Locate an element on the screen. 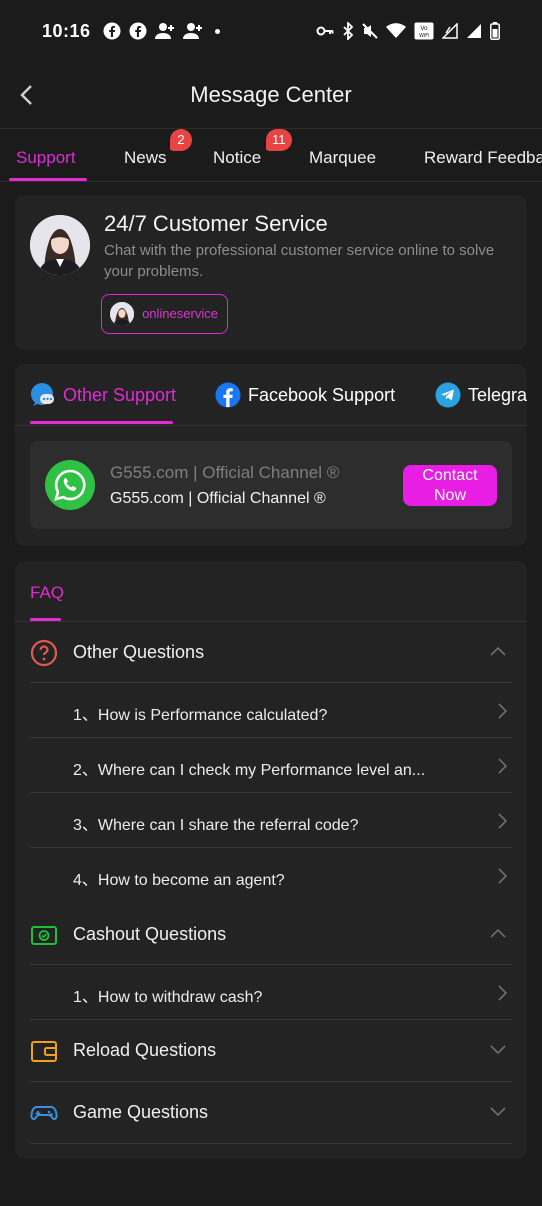  battery-icon is located at coordinates (495, 31).